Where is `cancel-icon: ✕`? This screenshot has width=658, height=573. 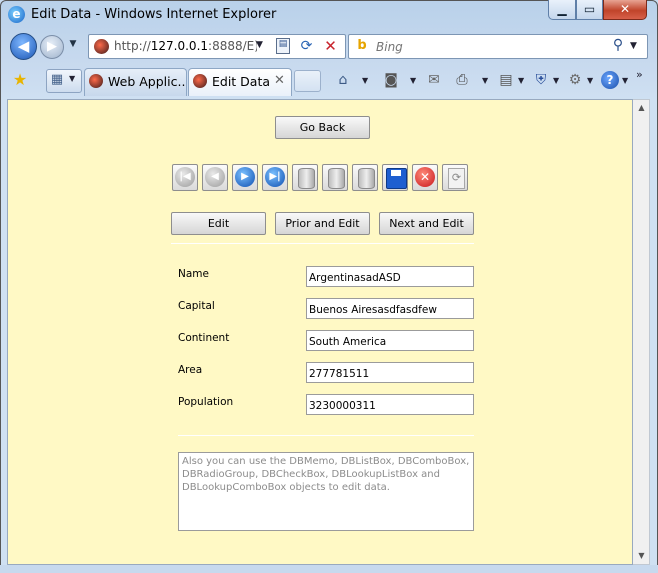 cancel-icon: ✕ is located at coordinates (425, 177).